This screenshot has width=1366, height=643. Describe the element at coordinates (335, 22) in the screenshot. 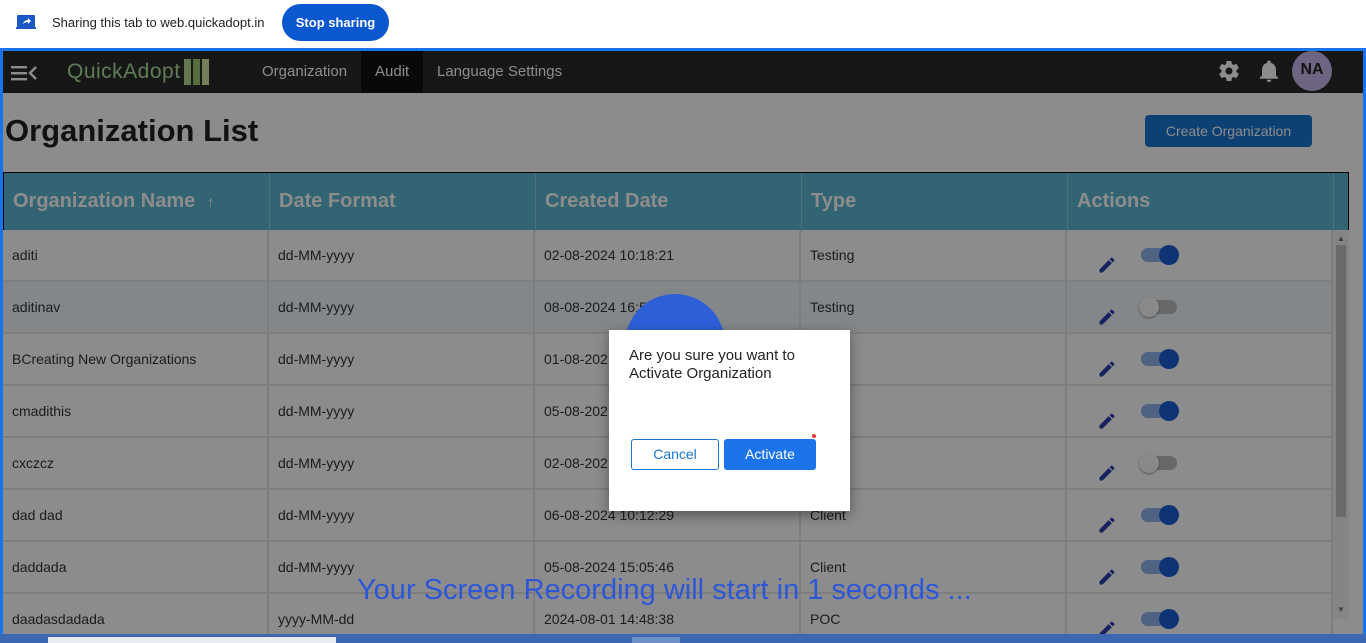

I see `stop-sharing-button: Stop sharing` at that location.